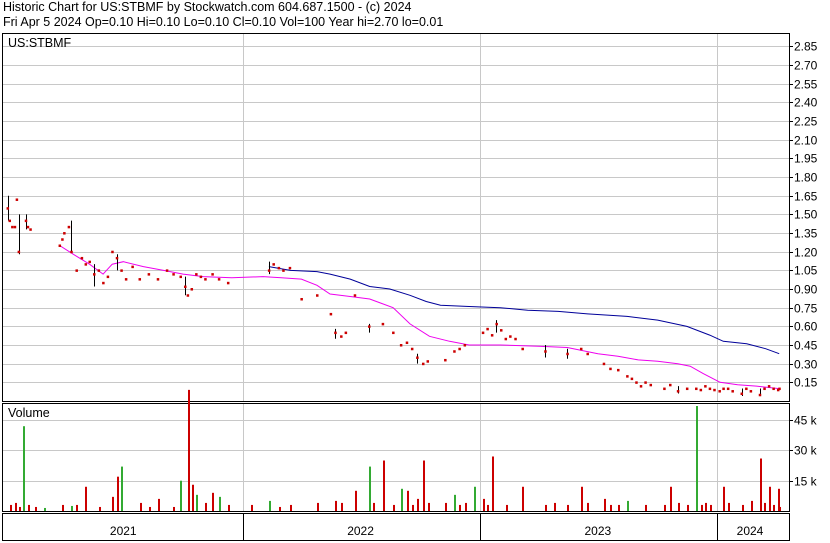 The image size is (830, 543). What do you see at coordinates (598, 531) in the screenshot?
I see `year-label: 2023` at bounding box center [598, 531].